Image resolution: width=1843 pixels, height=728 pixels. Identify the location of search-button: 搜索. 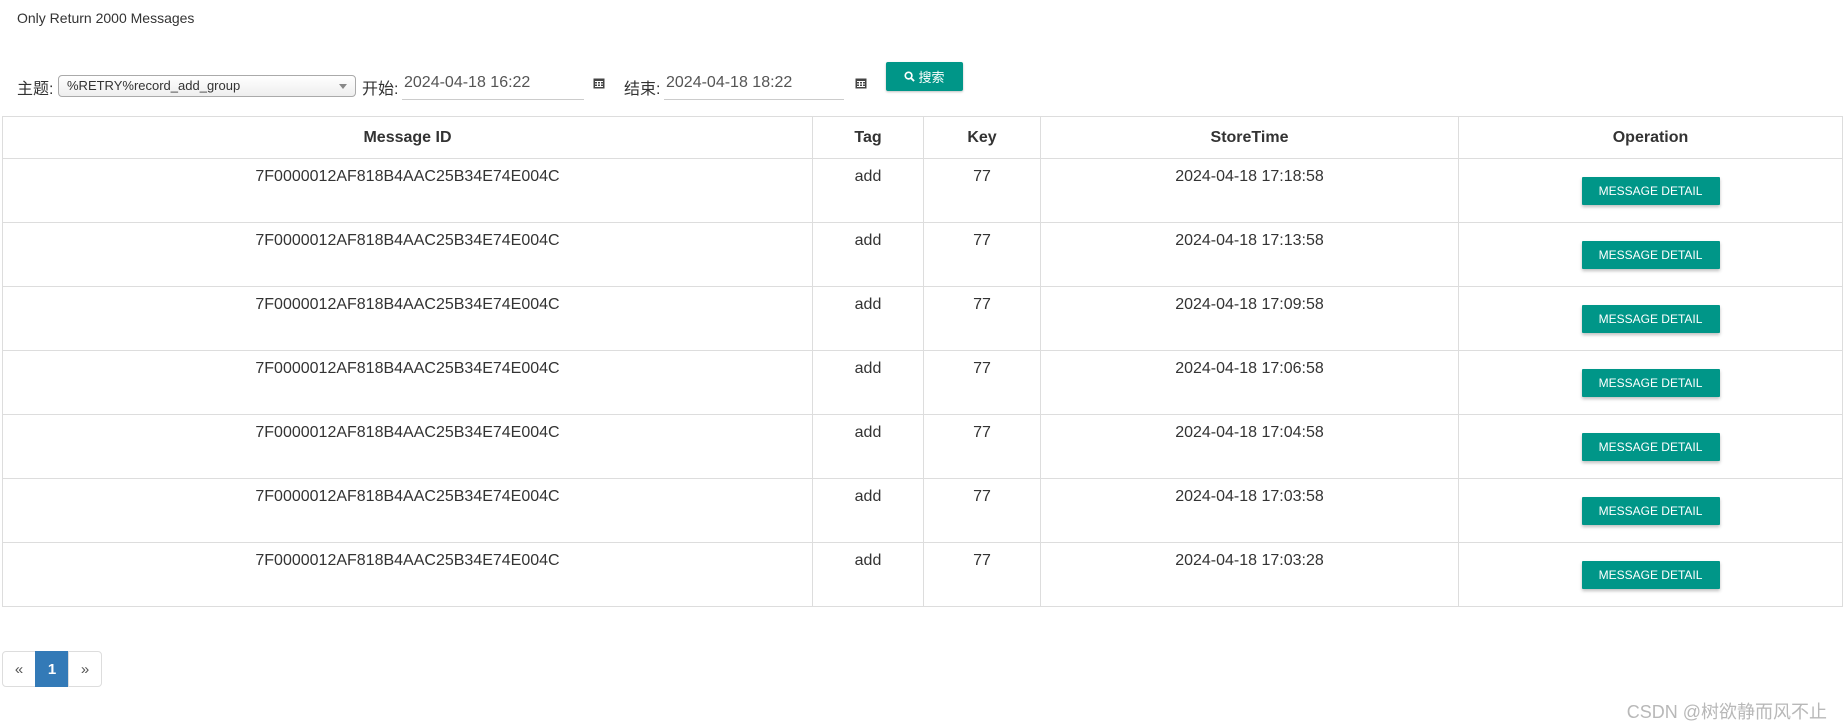
(924, 76).